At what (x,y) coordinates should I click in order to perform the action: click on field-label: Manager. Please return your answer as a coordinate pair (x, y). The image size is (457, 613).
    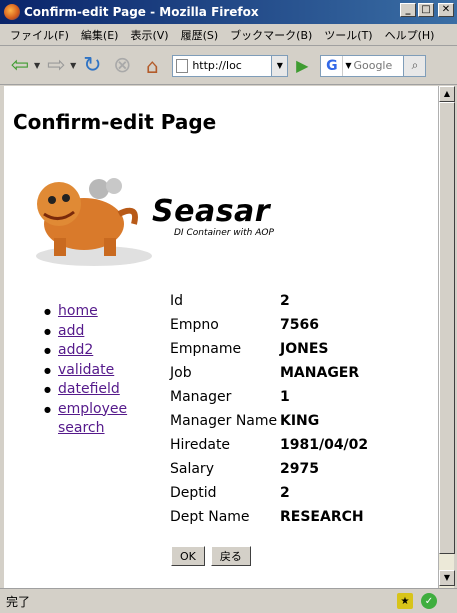
    Looking at the image, I should click on (201, 397).